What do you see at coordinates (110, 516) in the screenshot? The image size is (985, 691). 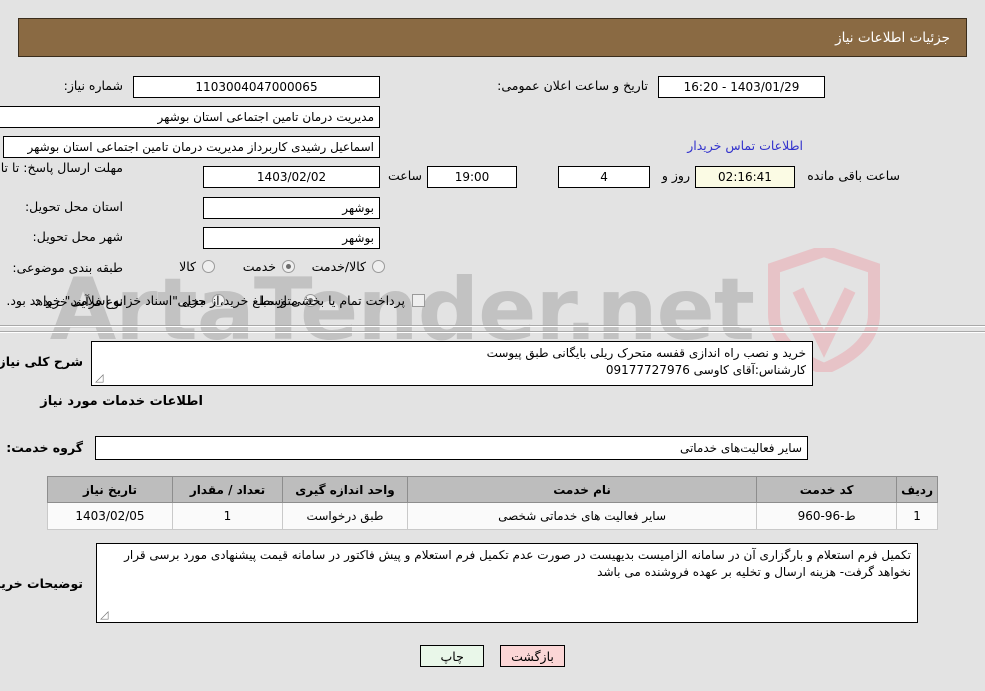 I see `cell-date: 1403/02/05` at bounding box center [110, 516].